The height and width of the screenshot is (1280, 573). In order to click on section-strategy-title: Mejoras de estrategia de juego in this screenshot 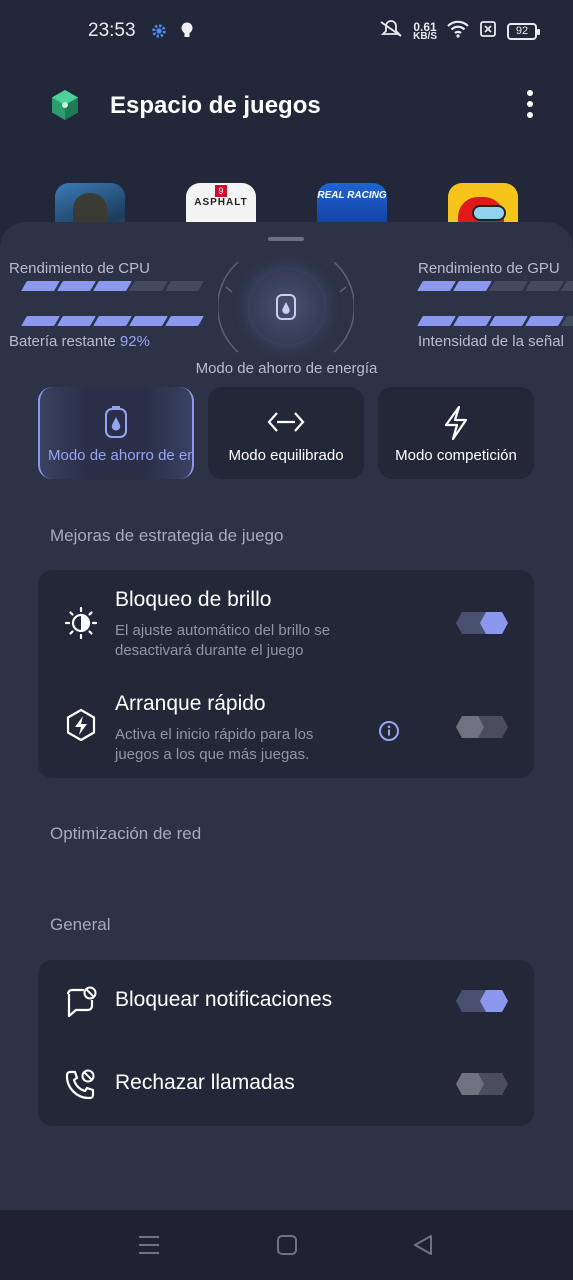, I will do `click(167, 535)`.